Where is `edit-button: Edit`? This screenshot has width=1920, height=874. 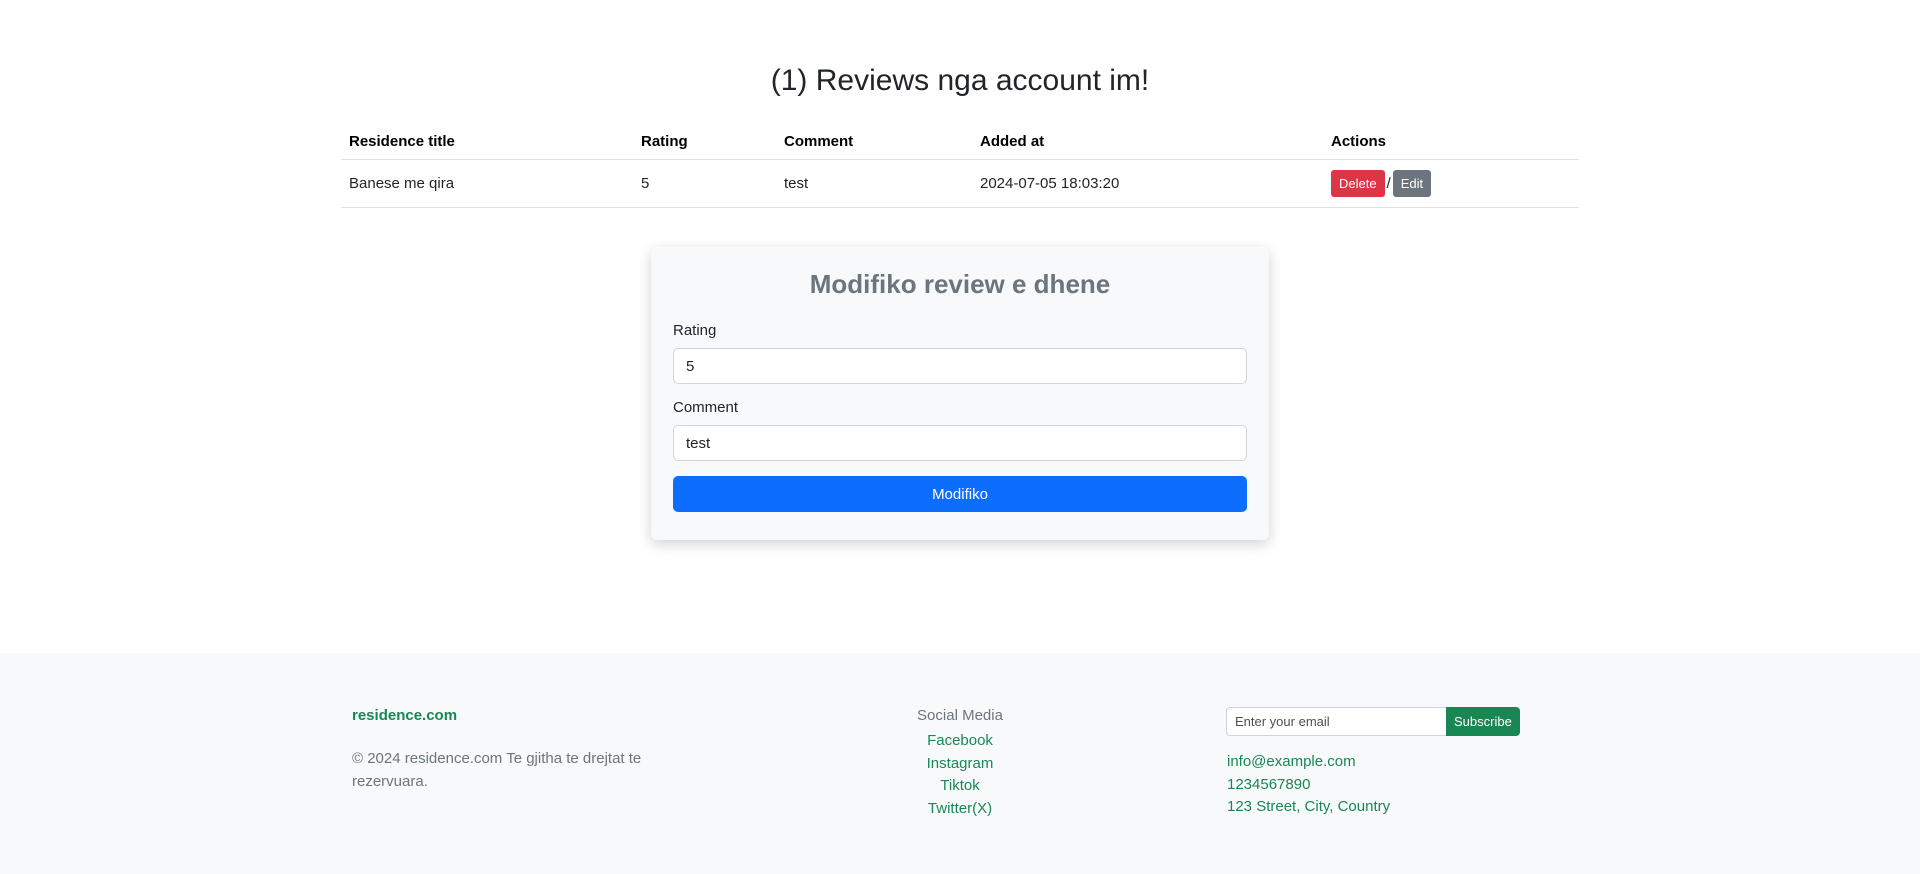 edit-button: Edit is located at coordinates (1412, 183).